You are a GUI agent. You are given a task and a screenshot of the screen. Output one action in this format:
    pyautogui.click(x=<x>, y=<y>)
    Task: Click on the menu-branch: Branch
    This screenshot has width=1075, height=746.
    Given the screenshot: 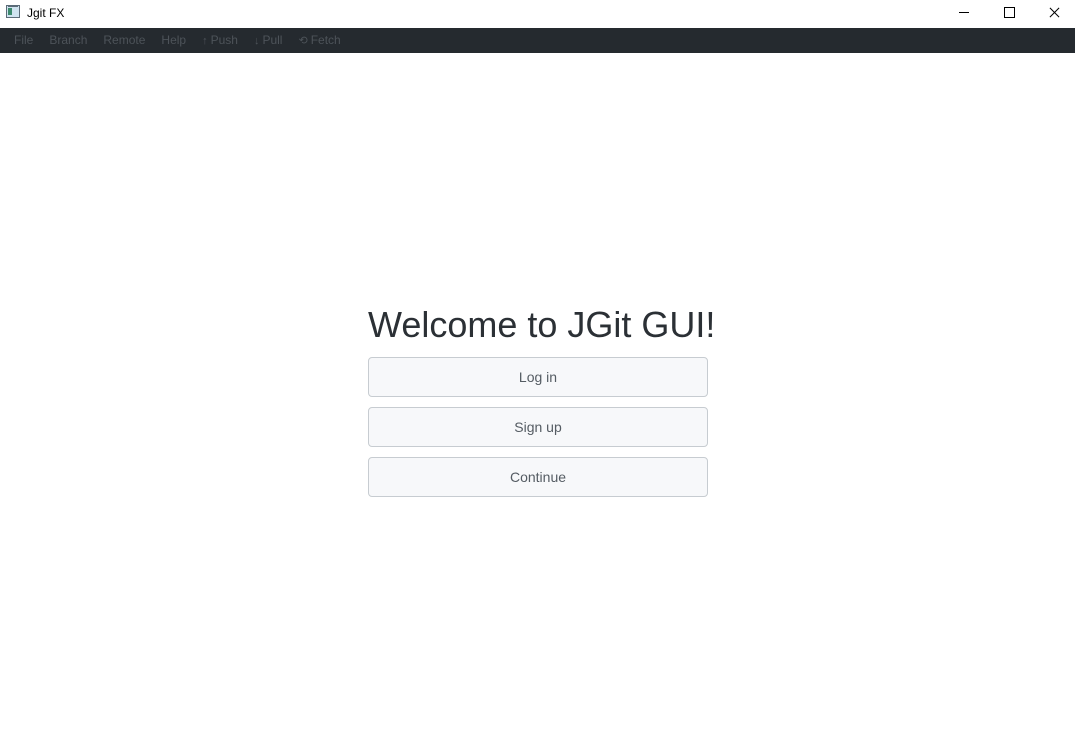 What is the action you would take?
    pyautogui.click(x=68, y=40)
    